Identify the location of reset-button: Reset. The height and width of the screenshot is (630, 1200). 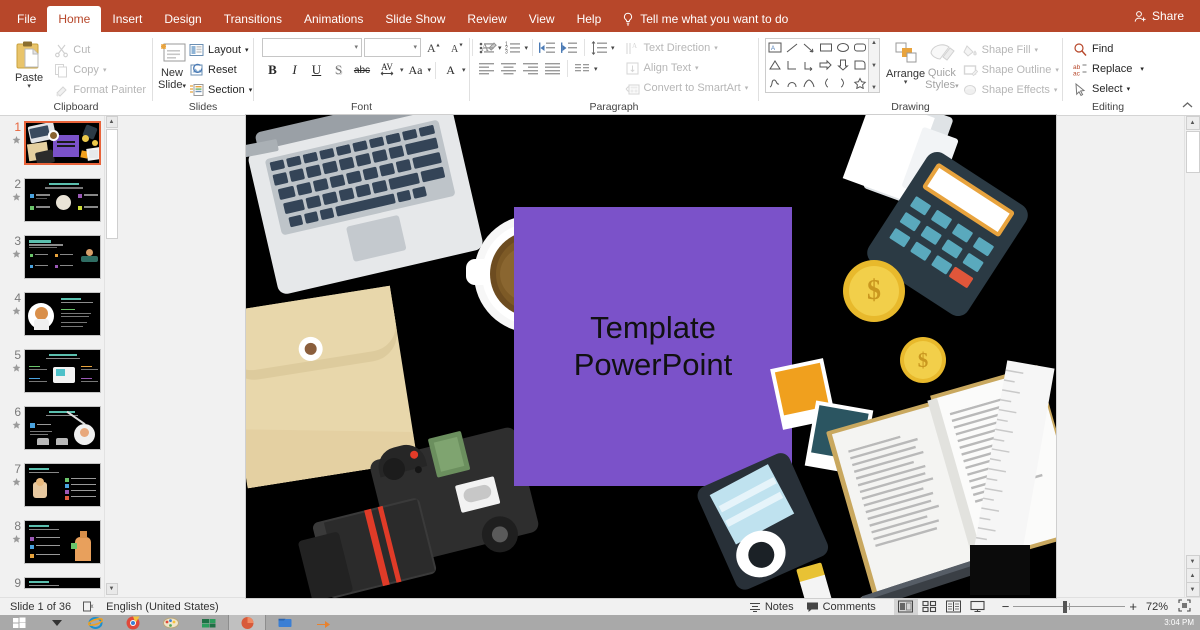
(220, 70).